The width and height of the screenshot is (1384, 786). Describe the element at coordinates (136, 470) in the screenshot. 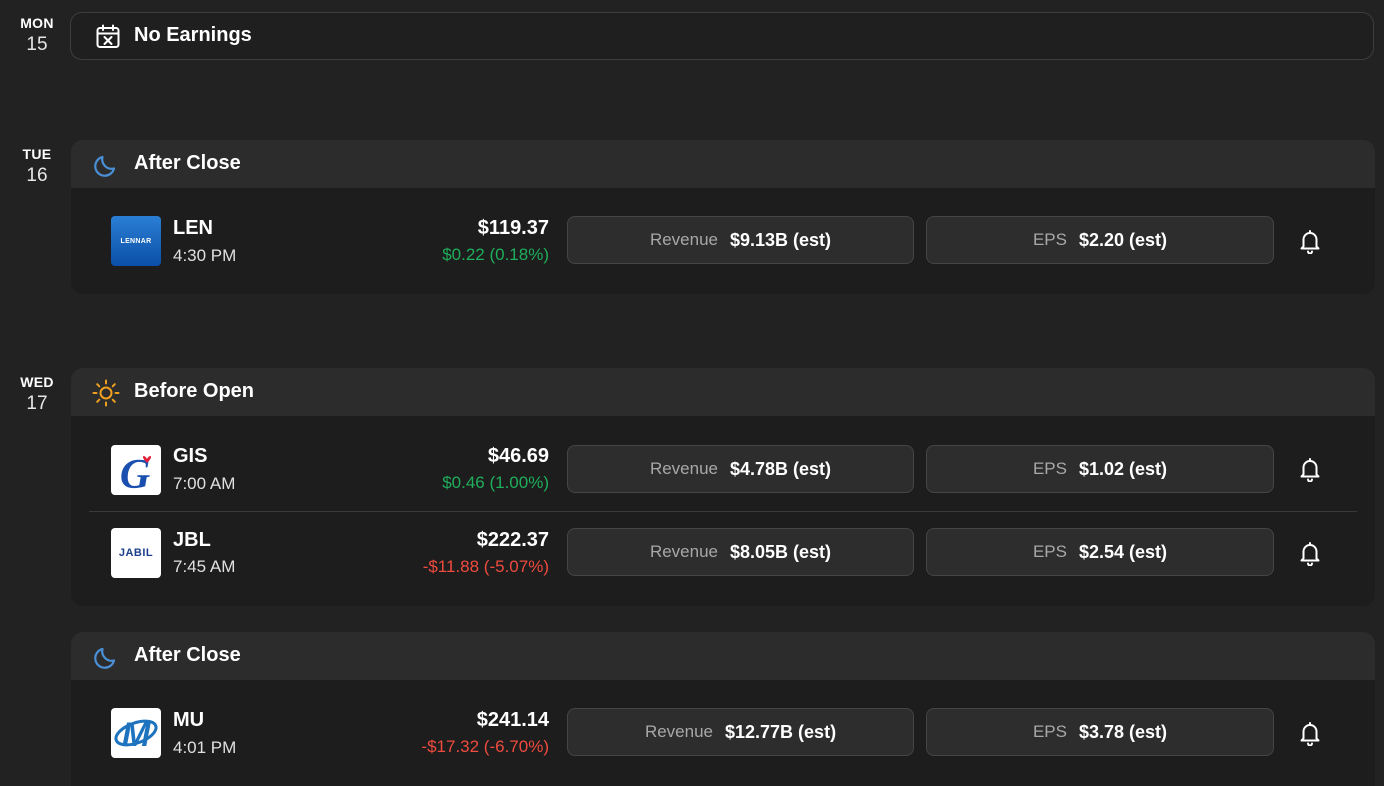

I see `company-logo-gis: G` at that location.